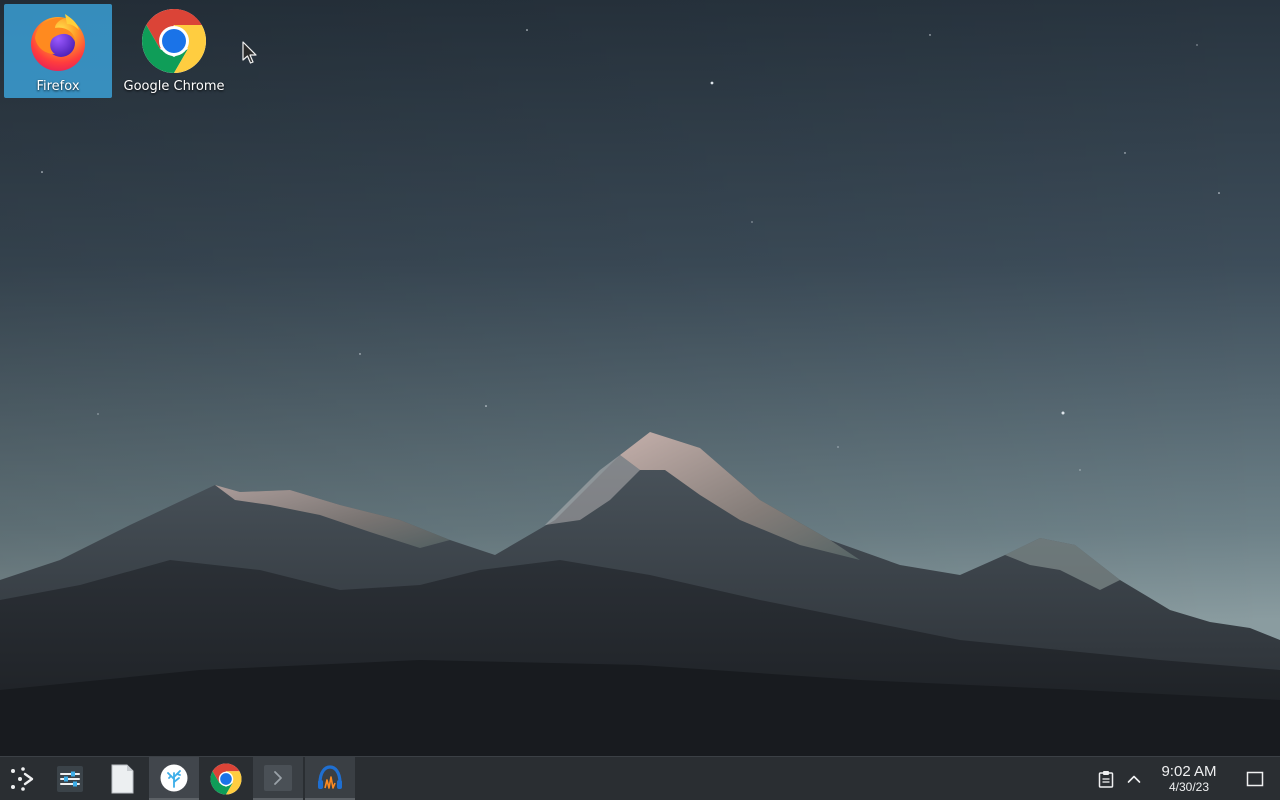  I want to click on mouse-cursor-icon, so click(249, 52).